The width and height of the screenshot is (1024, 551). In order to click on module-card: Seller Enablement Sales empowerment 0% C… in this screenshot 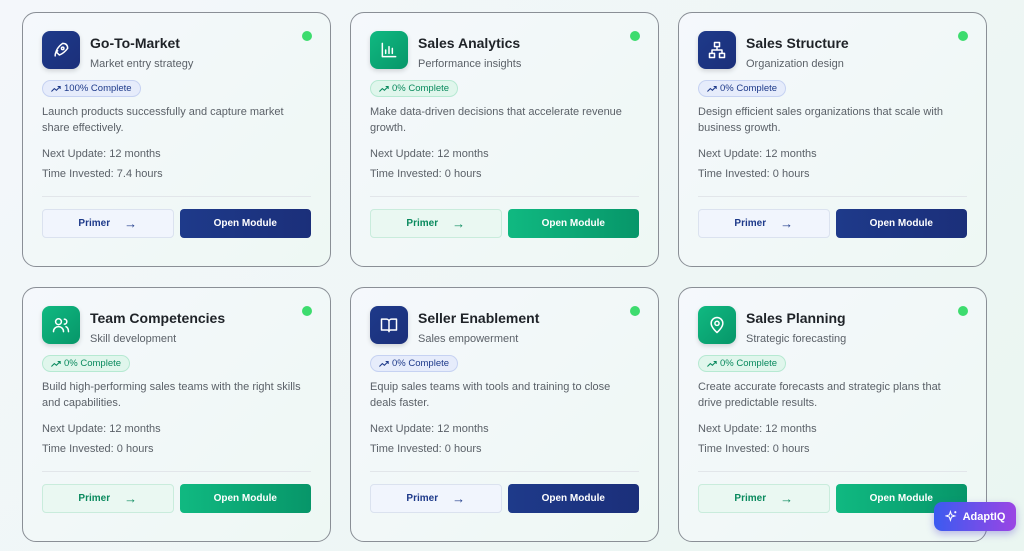, I will do `click(504, 414)`.